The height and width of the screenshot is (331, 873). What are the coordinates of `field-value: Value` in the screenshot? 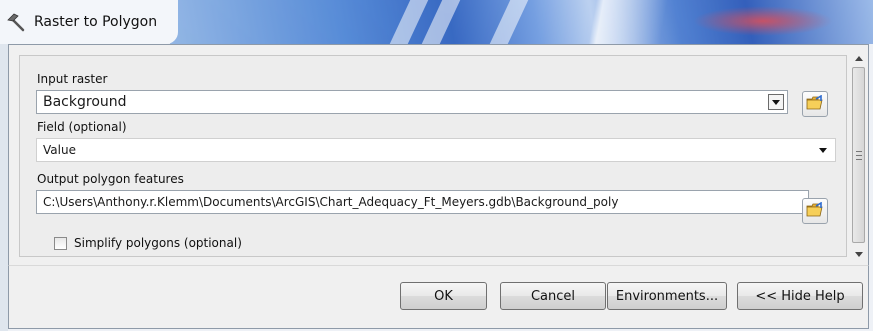 It's located at (59, 150).